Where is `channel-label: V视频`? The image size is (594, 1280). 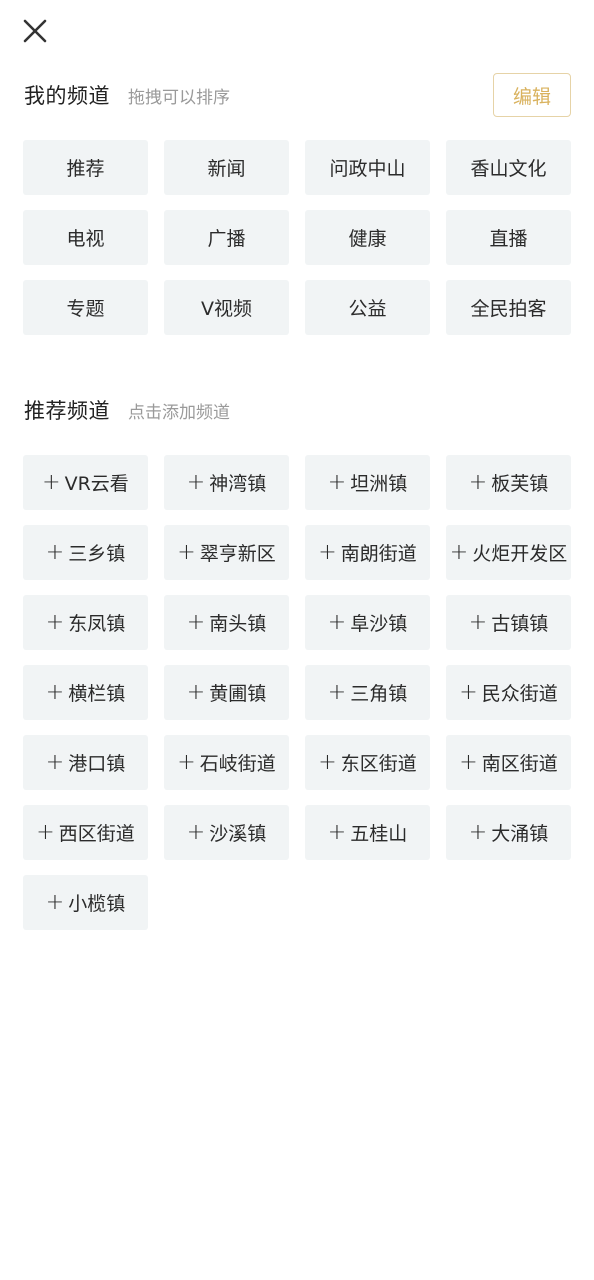
channel-label: V视频 is located at coordinates (226, 309).